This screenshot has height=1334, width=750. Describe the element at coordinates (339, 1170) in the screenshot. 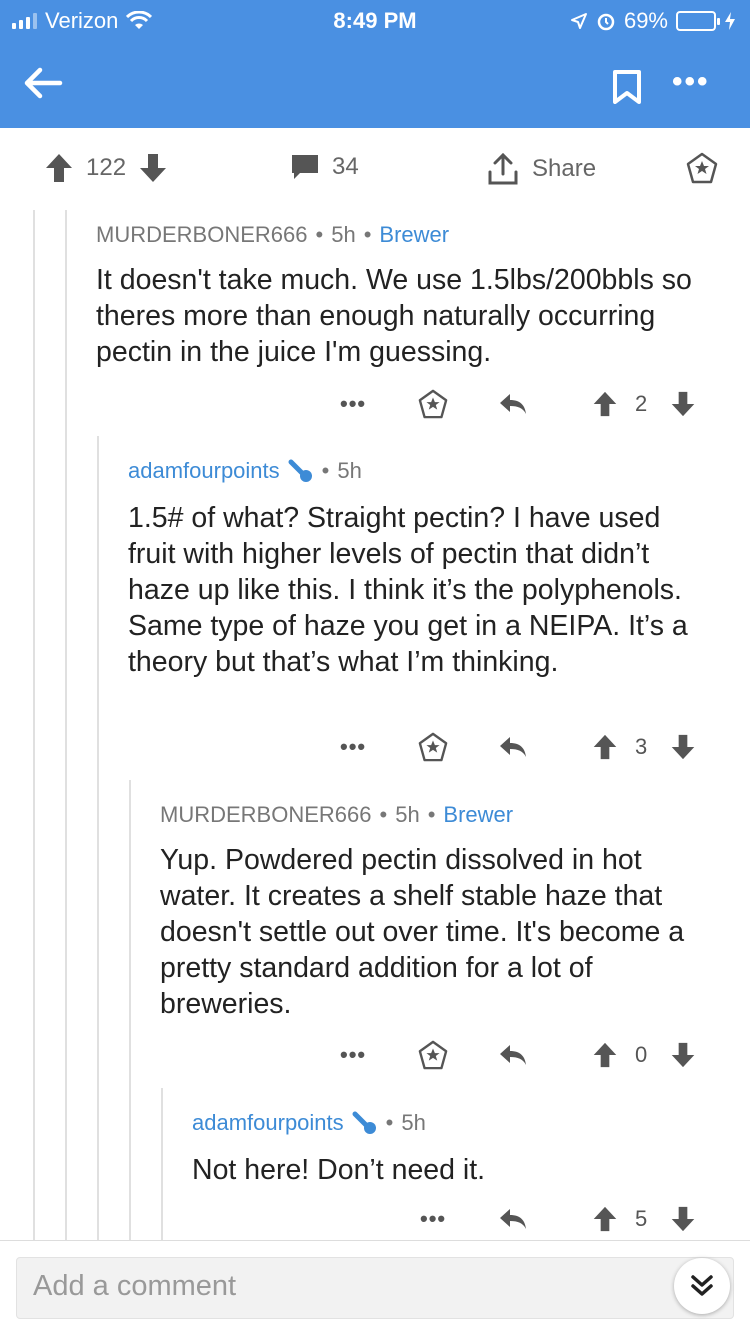

I see `comment-body: Not here! Don’t need it.` at that location.